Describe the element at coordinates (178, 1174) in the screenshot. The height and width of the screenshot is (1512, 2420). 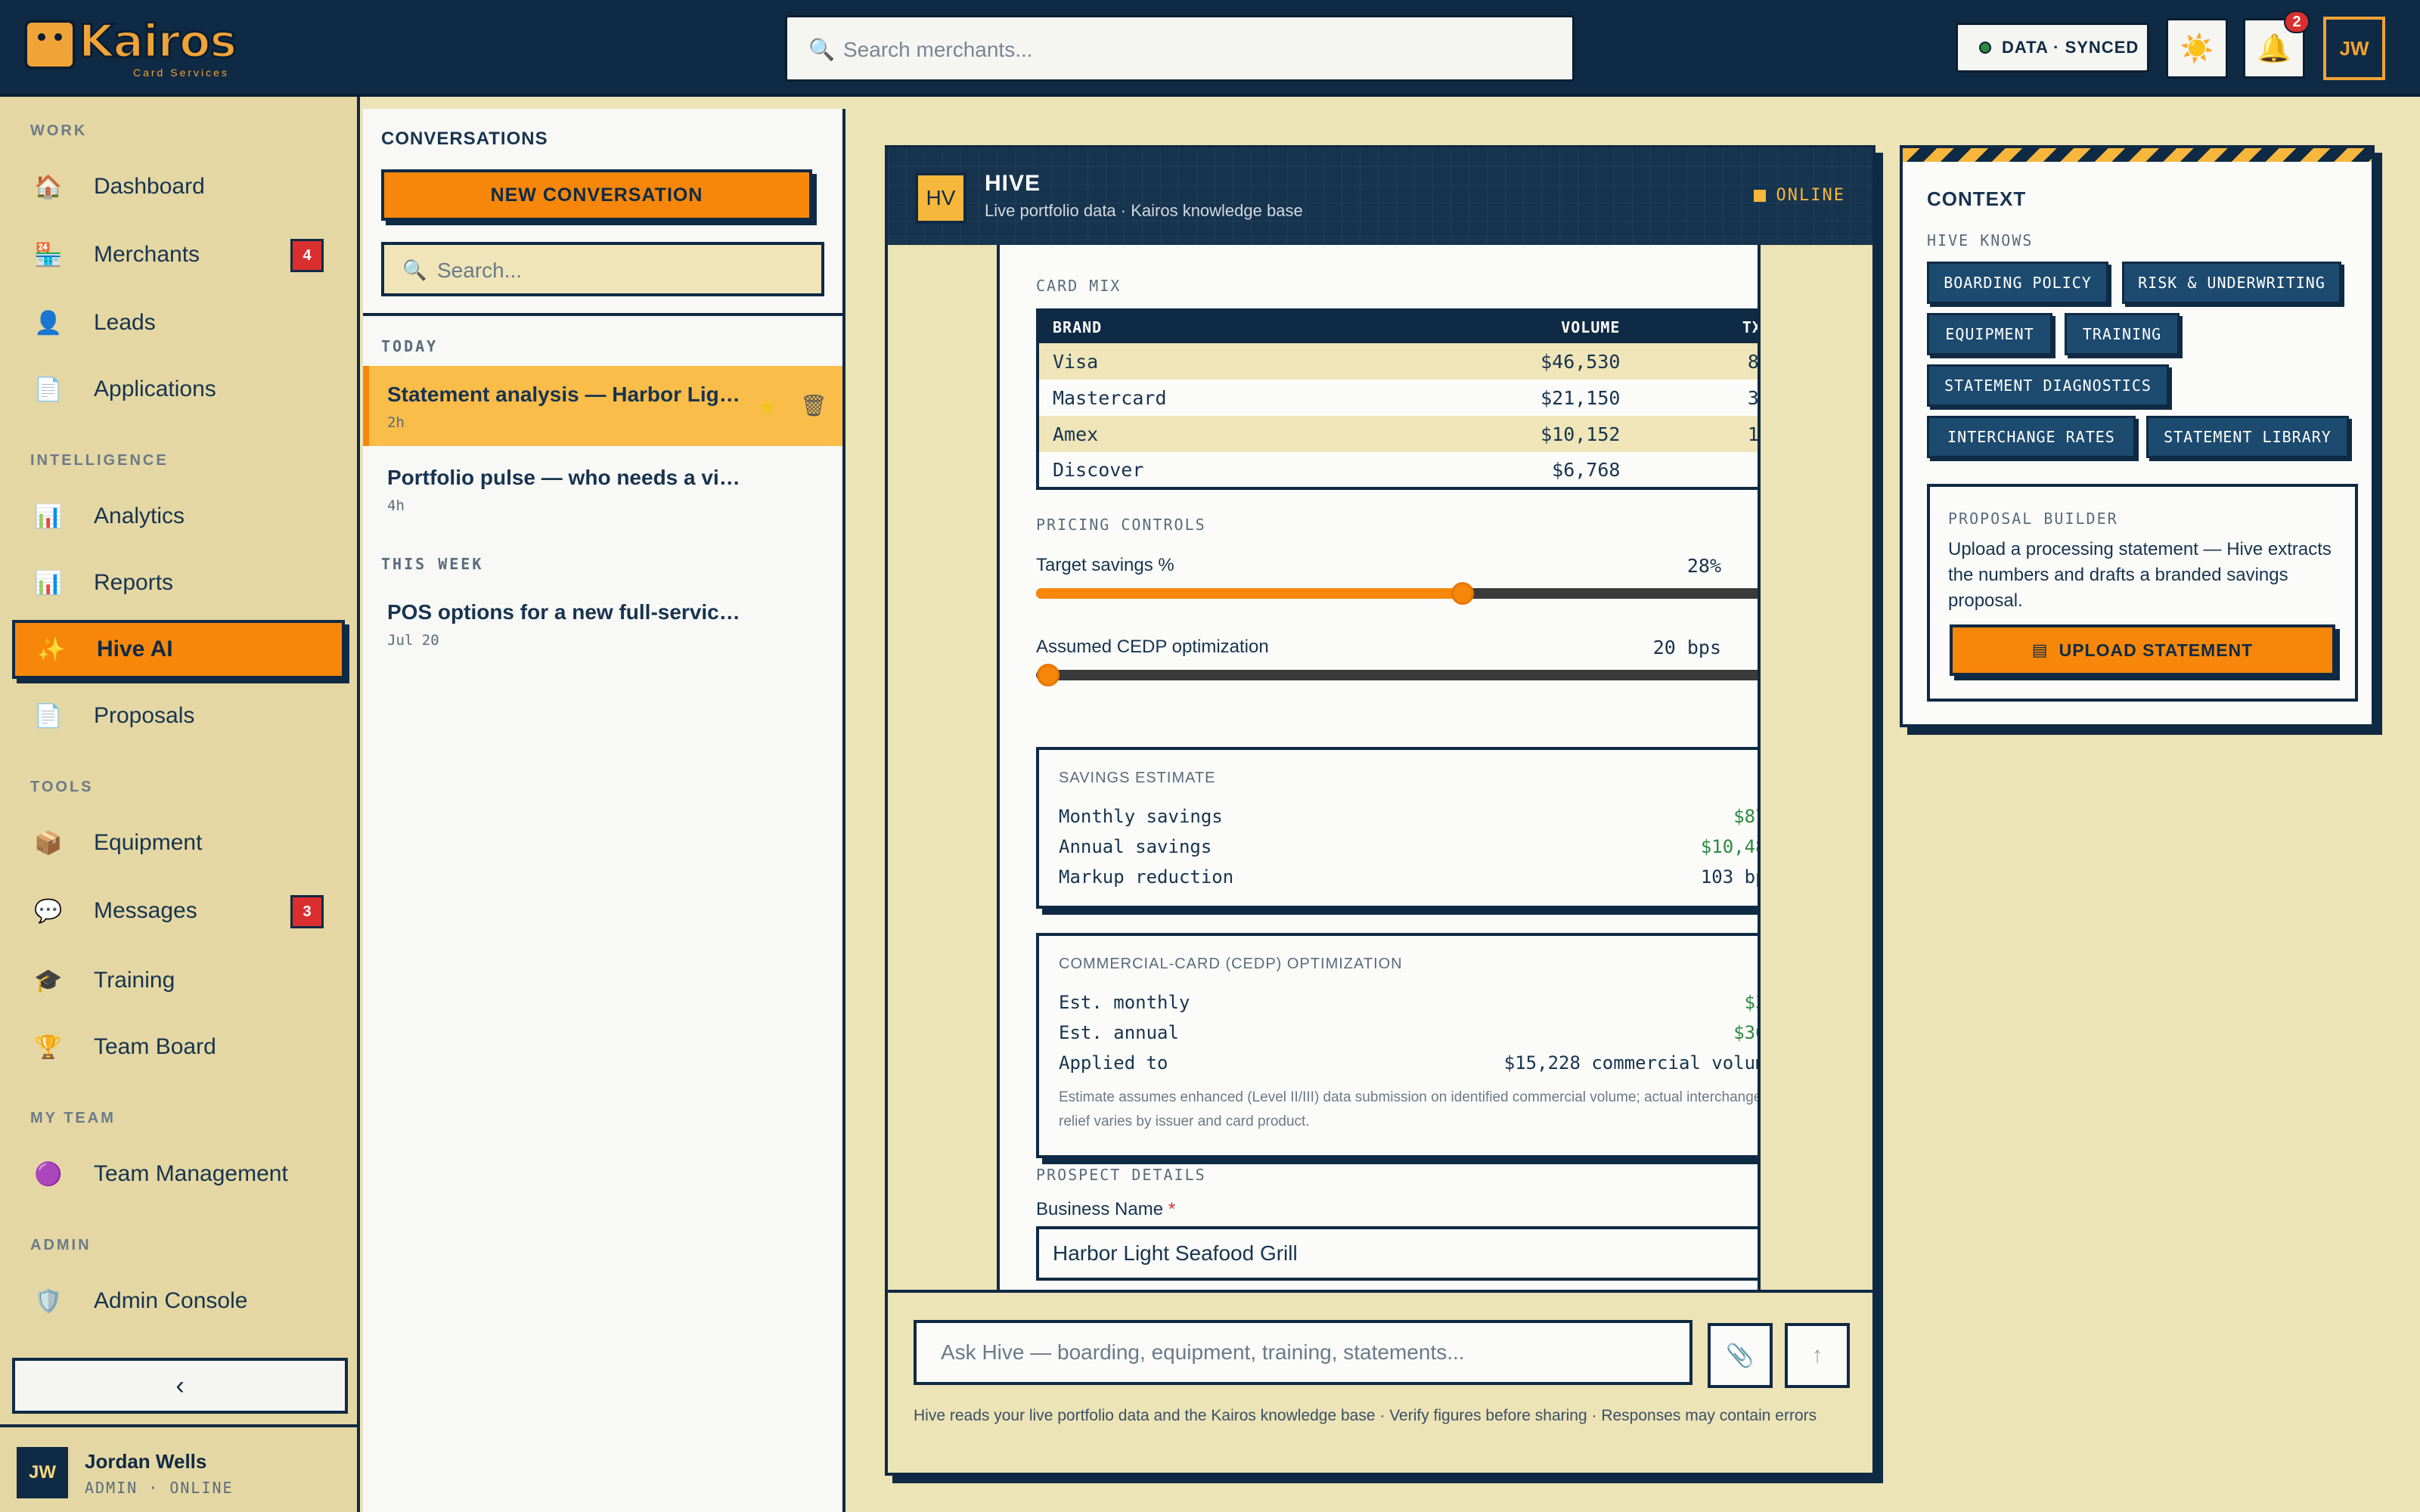
I see `sidebar-item-team-management: 🟣 Team Management` at that location.